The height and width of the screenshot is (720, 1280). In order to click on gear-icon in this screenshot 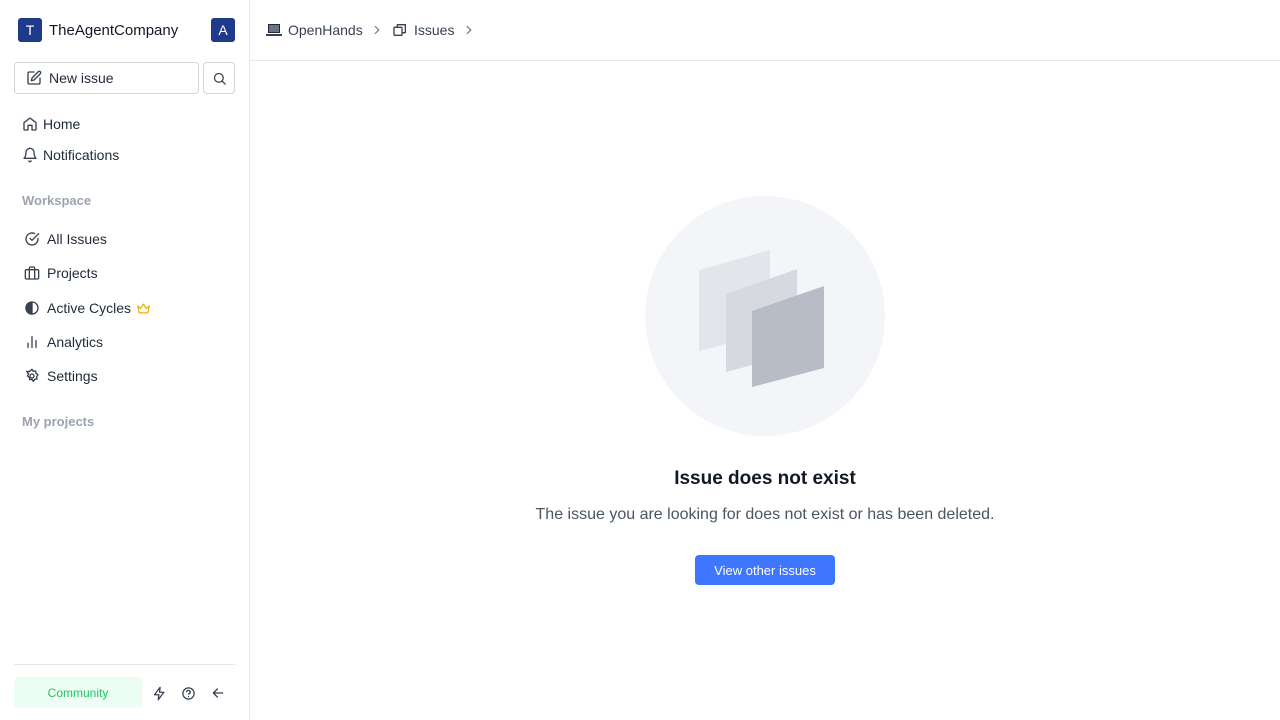, I will do `click(32, 375)`.